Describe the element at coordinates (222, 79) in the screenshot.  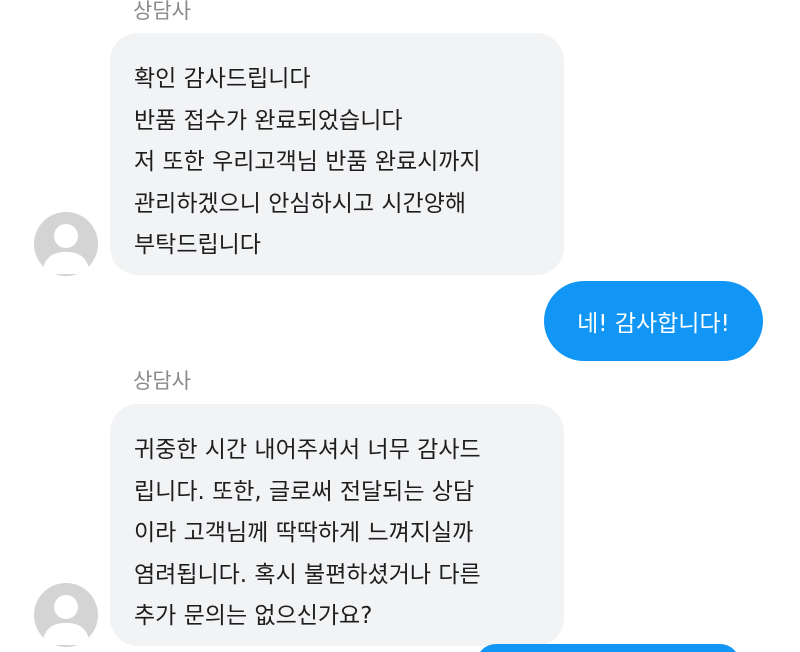
I see `message-text-line: 확인 감사드립니다` at that location.